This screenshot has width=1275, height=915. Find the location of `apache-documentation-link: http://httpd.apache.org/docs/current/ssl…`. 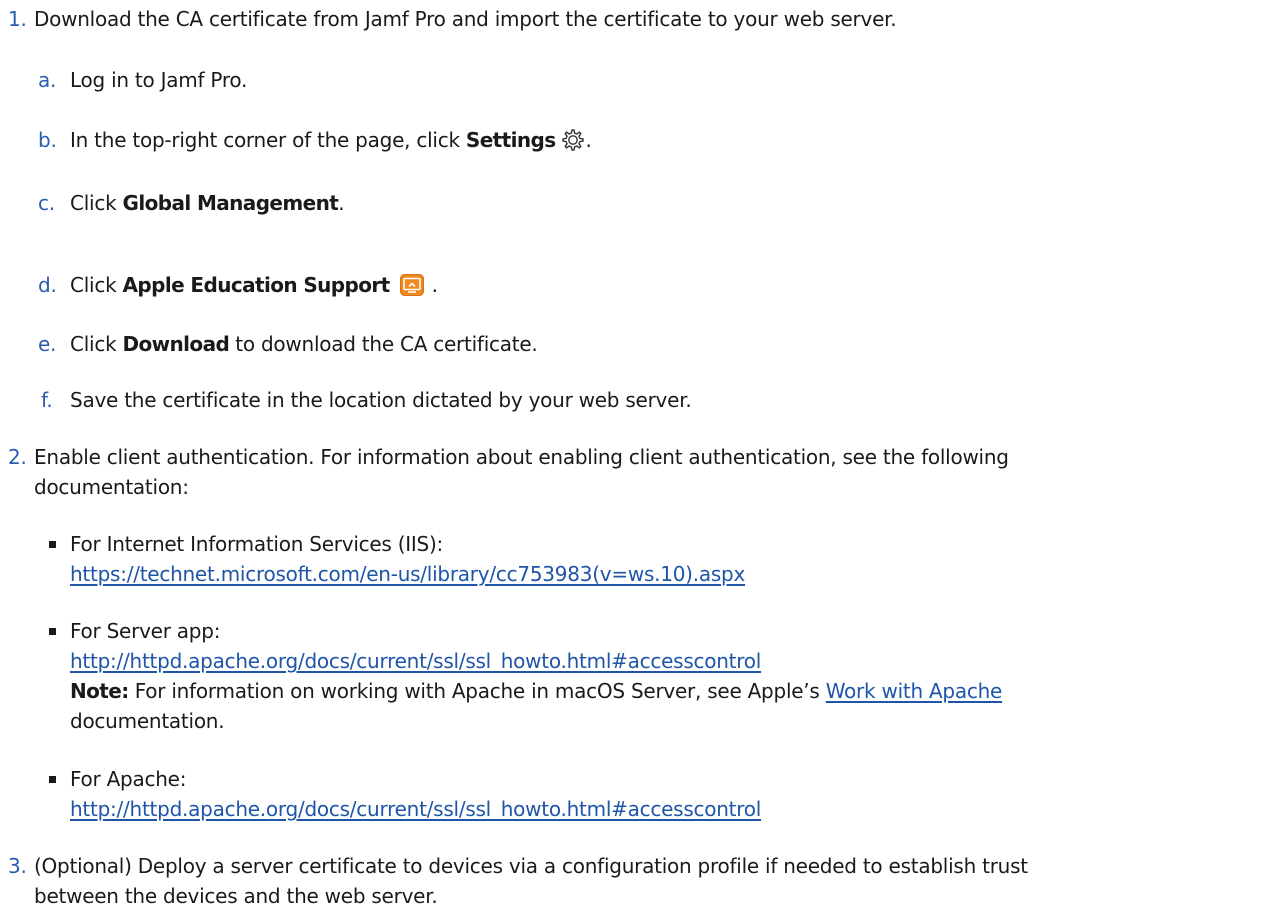

apache-documentation-link: http://httpd.apache.org/docs/current/ssl… is located at coordinates (415, 809).